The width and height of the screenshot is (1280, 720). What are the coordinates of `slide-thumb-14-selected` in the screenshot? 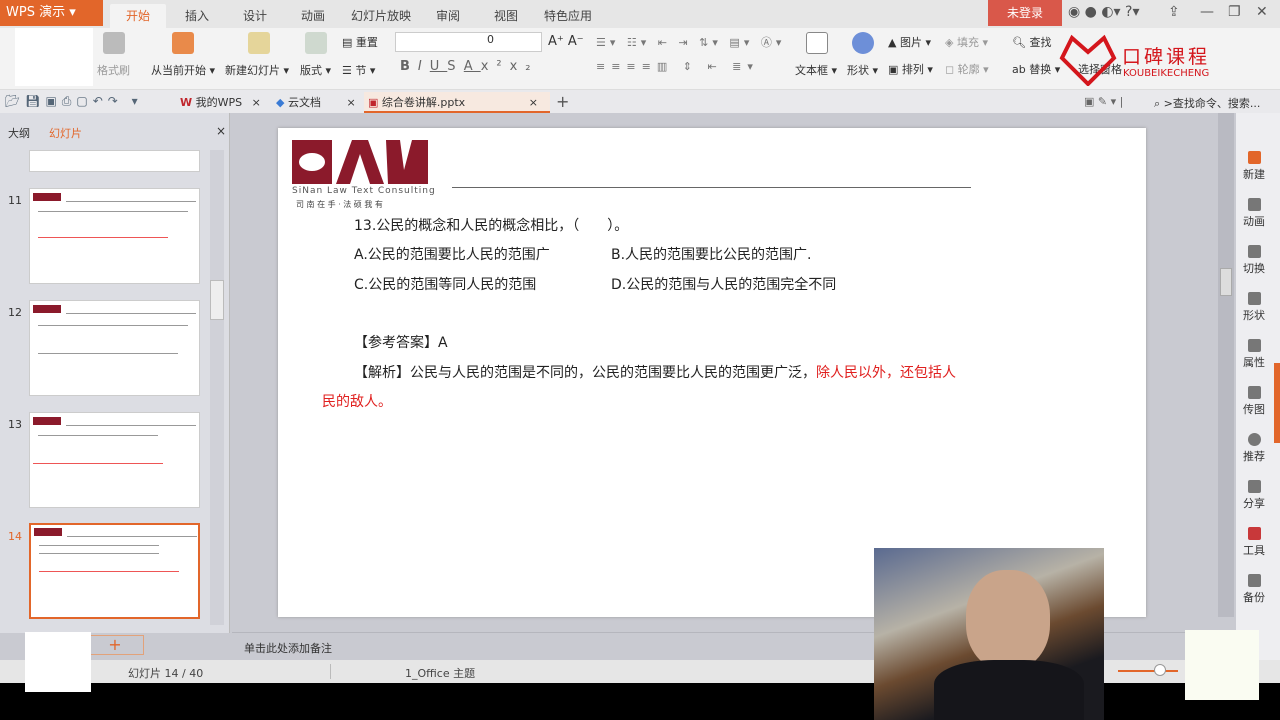 It's located at (114, 571).